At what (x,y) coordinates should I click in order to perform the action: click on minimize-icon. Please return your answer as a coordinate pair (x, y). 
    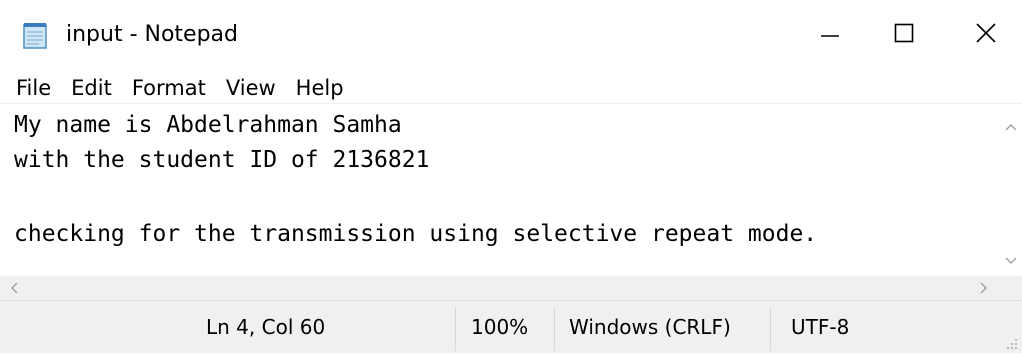
    Looking at the image, I should click on (830, 35).